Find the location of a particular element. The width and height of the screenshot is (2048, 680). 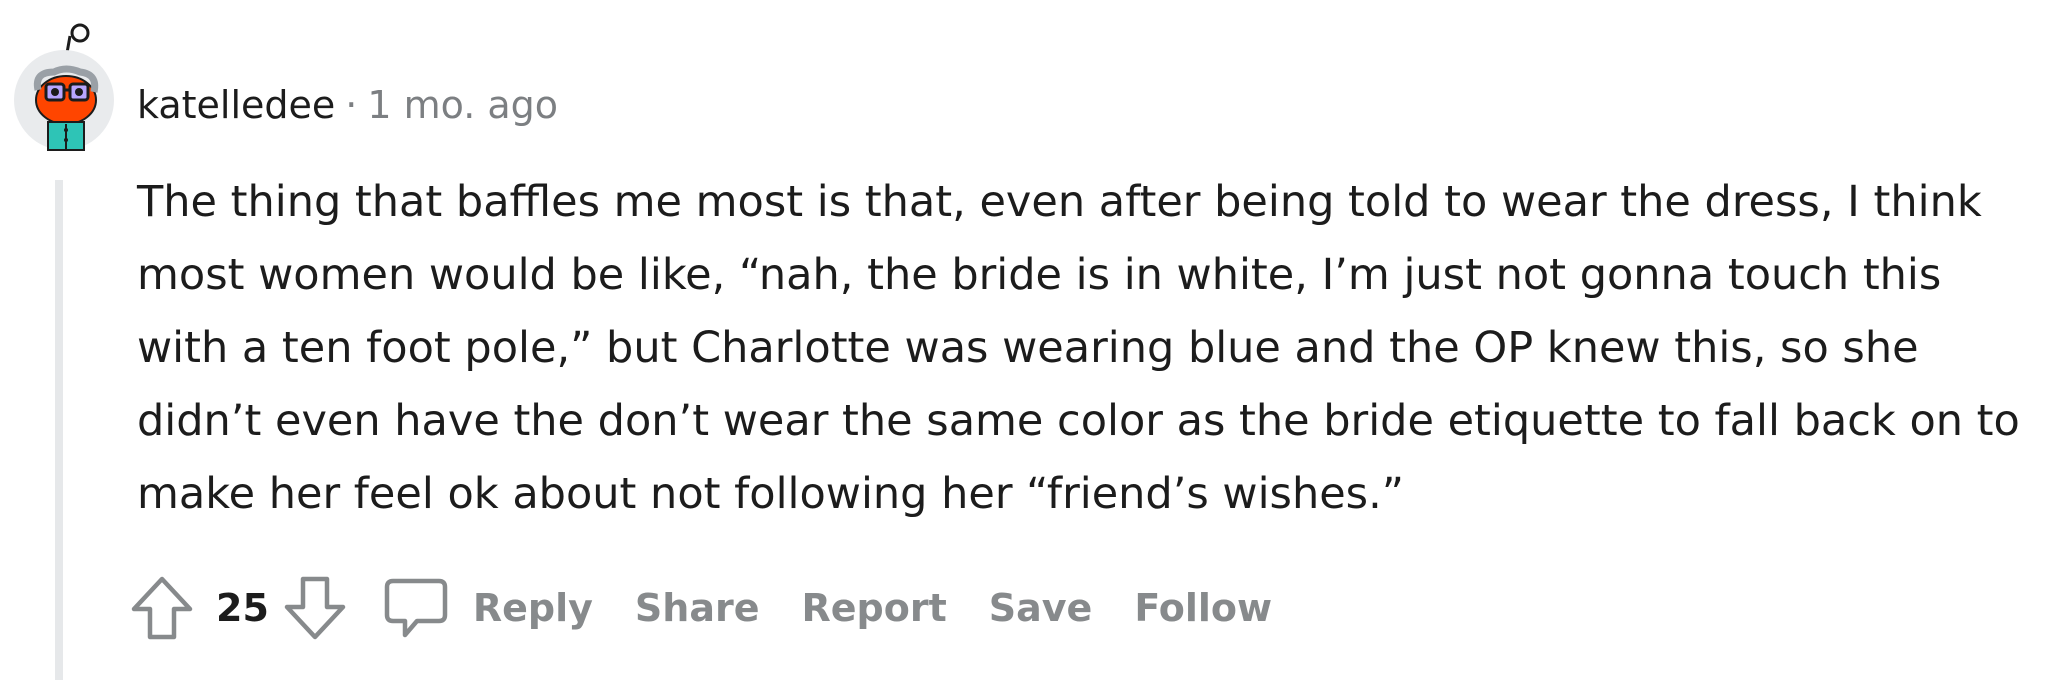

save-button: Save is located at coordinates (1041, 608).